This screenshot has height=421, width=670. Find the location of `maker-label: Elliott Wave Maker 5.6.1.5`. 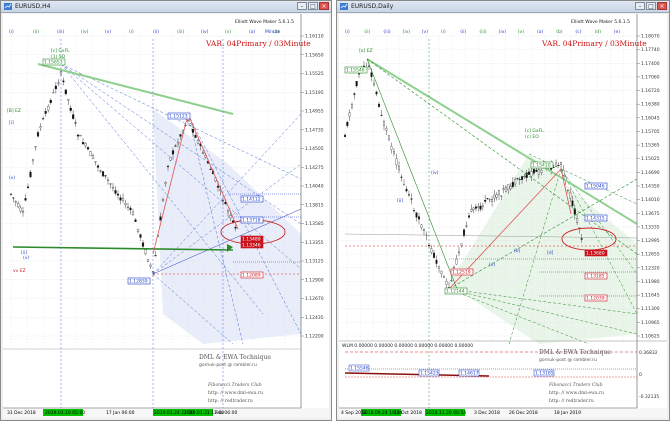

maker-label: Elliott Wave Maker 5.6.1.5 is located at coordinates (600, 22).